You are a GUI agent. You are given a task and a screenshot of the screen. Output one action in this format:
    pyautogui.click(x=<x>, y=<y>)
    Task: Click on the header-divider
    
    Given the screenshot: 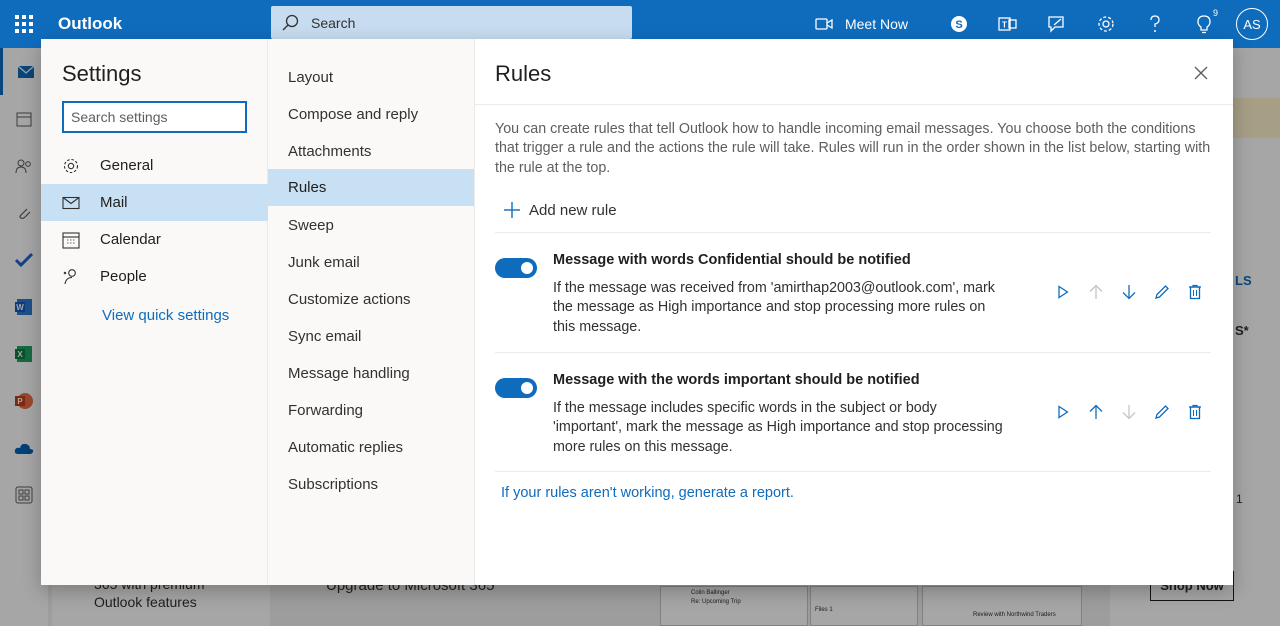 What is the action you would take?
    pyautogui.click(x=854, y=104)
    